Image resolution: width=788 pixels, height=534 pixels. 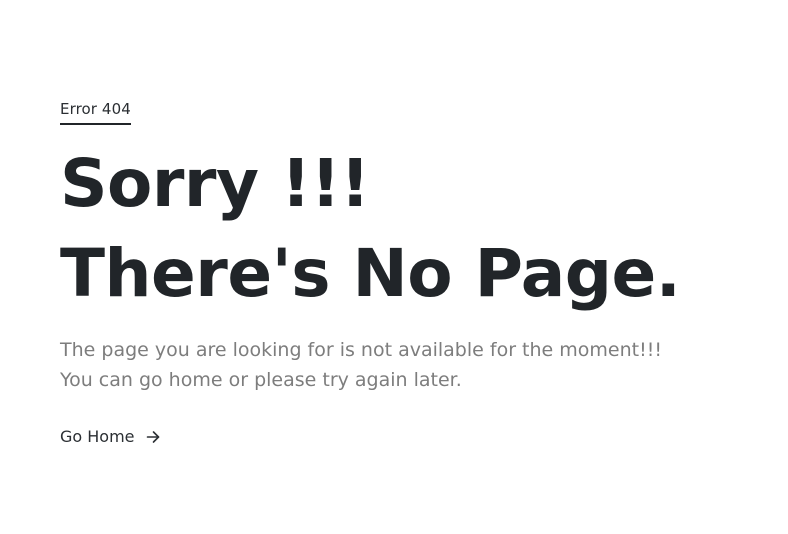 What do you see at coordinates (95, 111) in the screenshot?
I see `error-code-label: Error 404` at bounding box center [95, 111].